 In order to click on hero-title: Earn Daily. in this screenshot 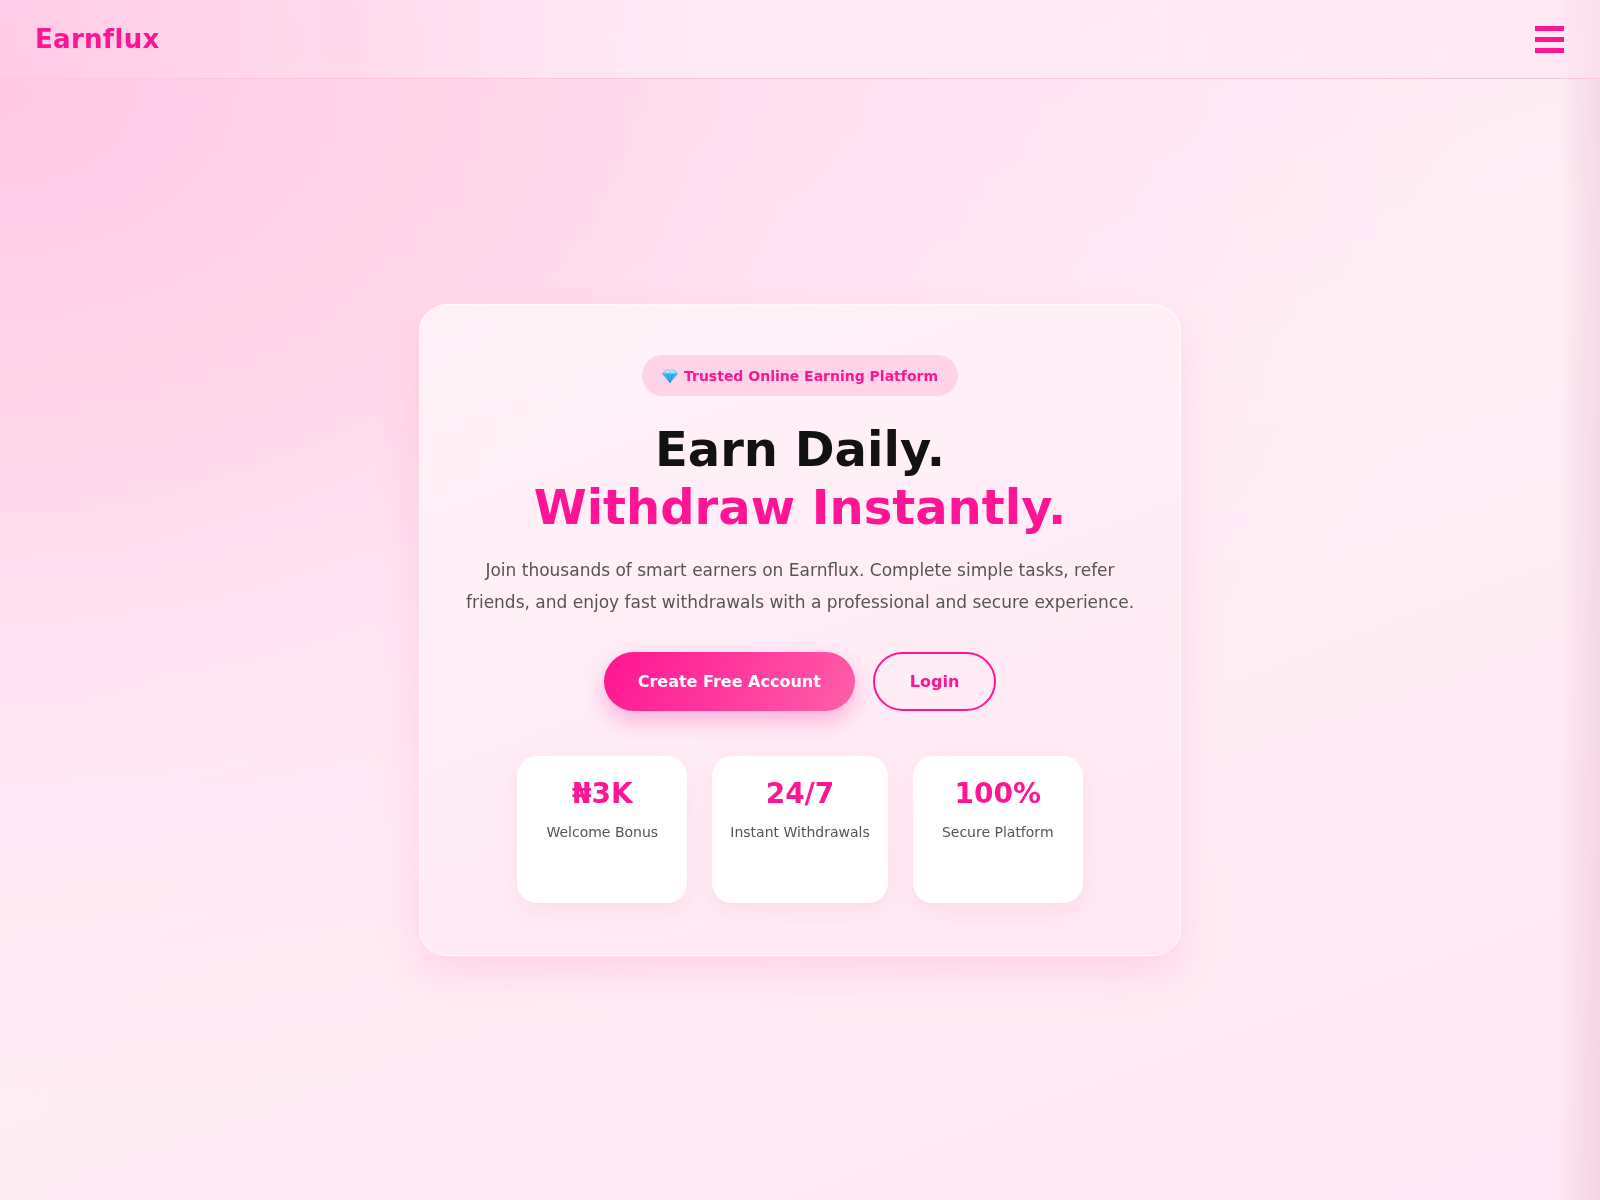, I will do `click(800, 449)`.